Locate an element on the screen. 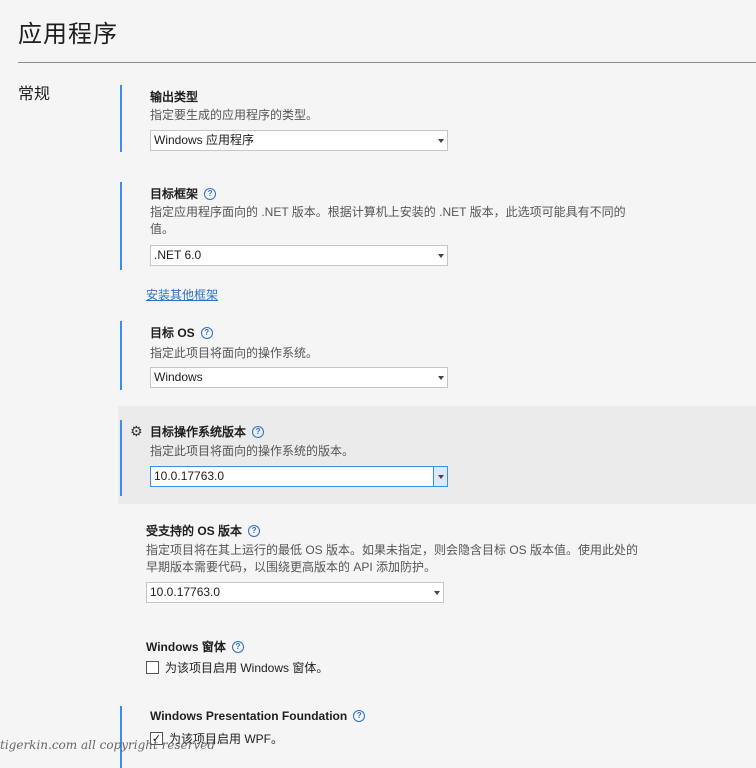 The height and width of the screenshot is (768, 756). output-type-heading: 输出类型 is located at coordinates (174, 96).